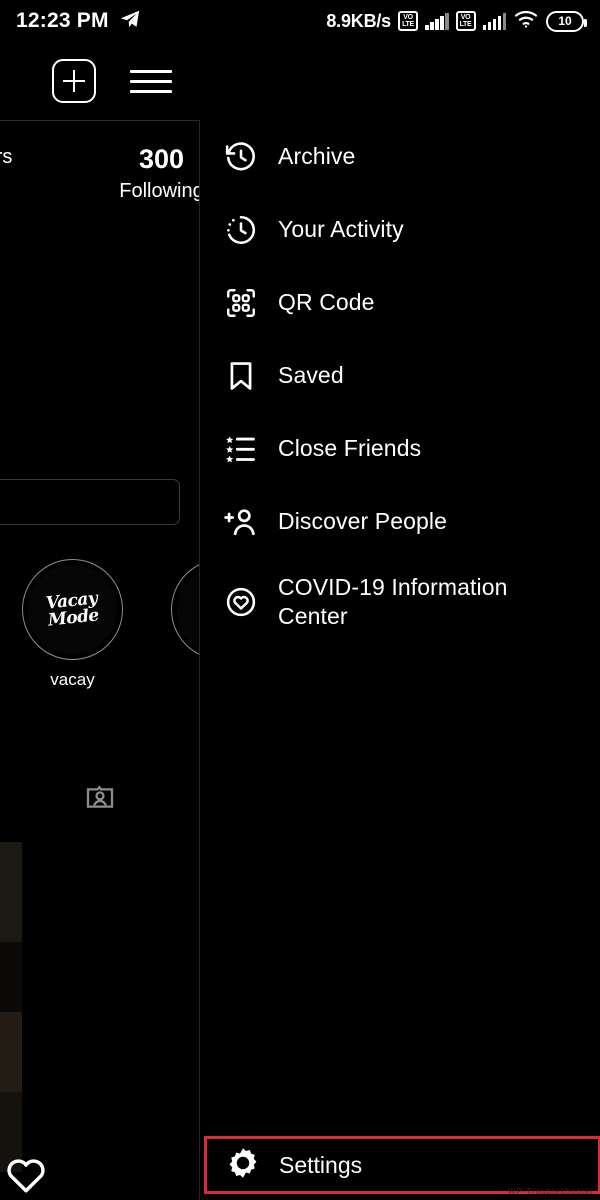  What do you see at coordinates (321, 1164) in the screenshot?
I see `settings-label: Settings` at bounding box center [321, 1164].